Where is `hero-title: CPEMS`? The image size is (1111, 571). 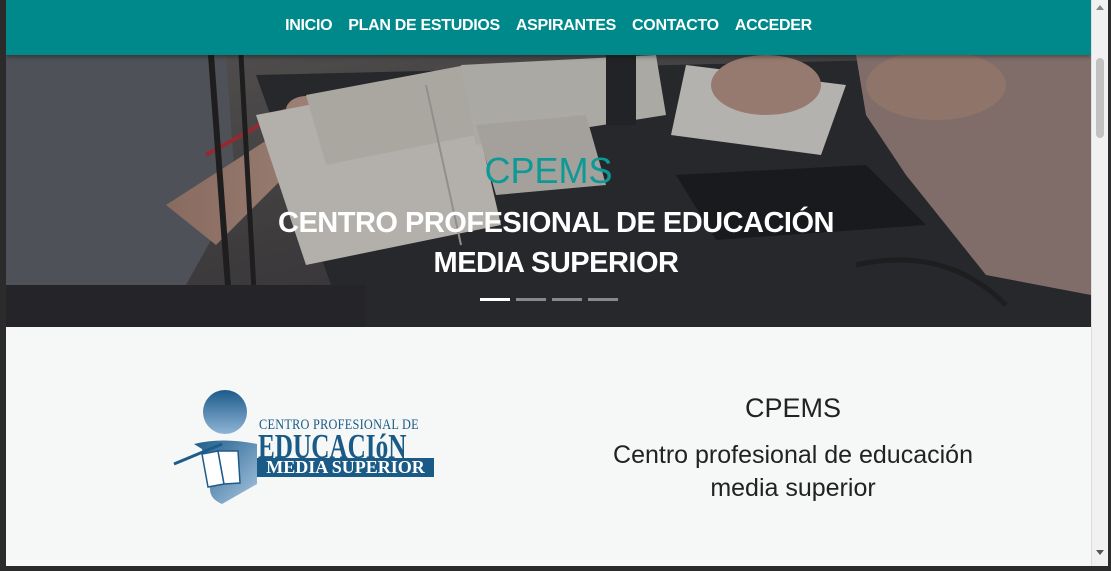 hero-title: CPEMS is located at coordinates (548, 170).